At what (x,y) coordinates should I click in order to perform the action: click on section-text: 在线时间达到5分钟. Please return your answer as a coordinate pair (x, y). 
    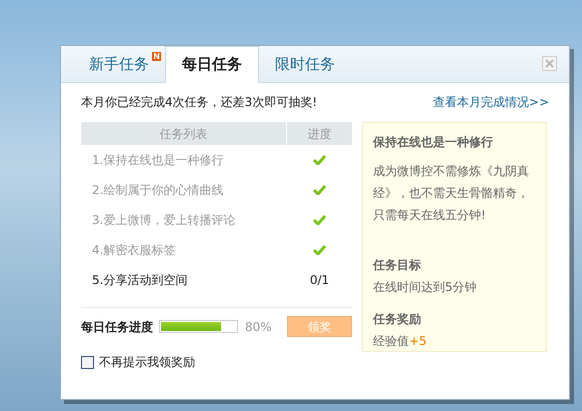
    Looking at the image, I should click on (425, 287).